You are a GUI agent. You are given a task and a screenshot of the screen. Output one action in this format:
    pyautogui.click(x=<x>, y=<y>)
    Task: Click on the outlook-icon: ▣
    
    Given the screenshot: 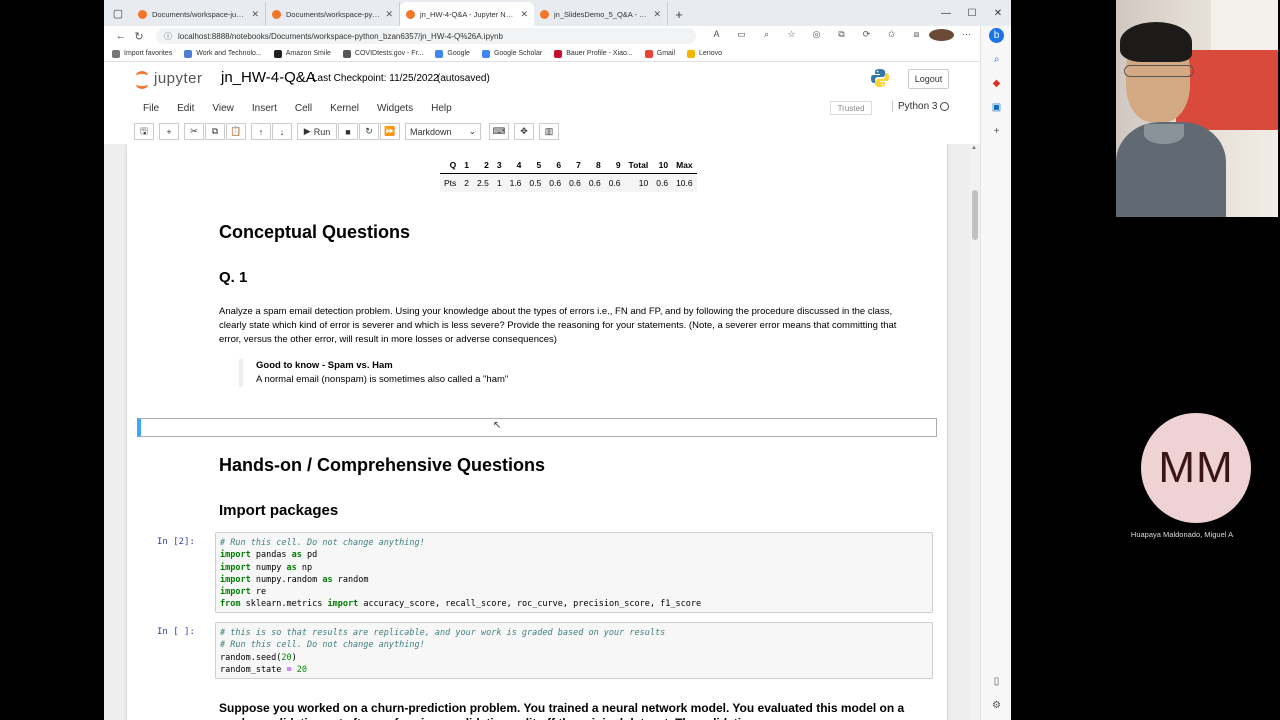 What is the action you would take?
    pyautogui.click(x=996, y=107)
    